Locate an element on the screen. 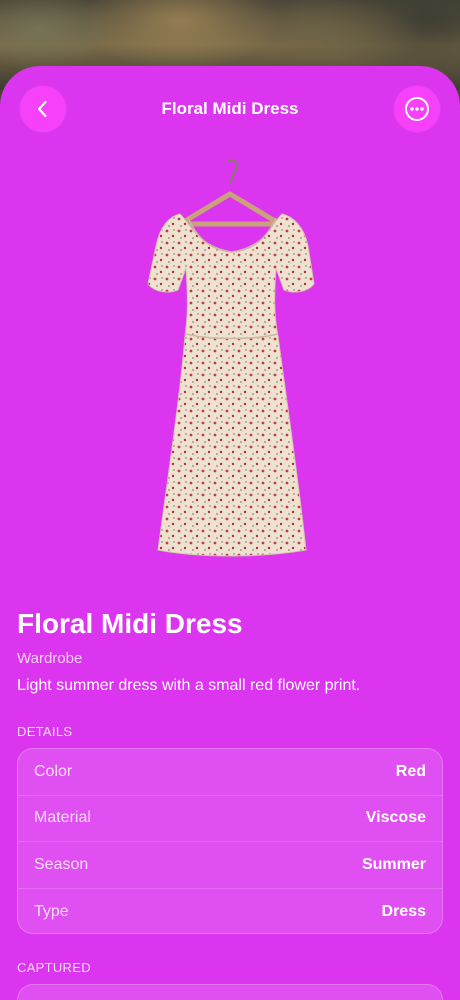 The image size is (460, 1000). item-category: Wardrobe is located at coordinates (50, 658).